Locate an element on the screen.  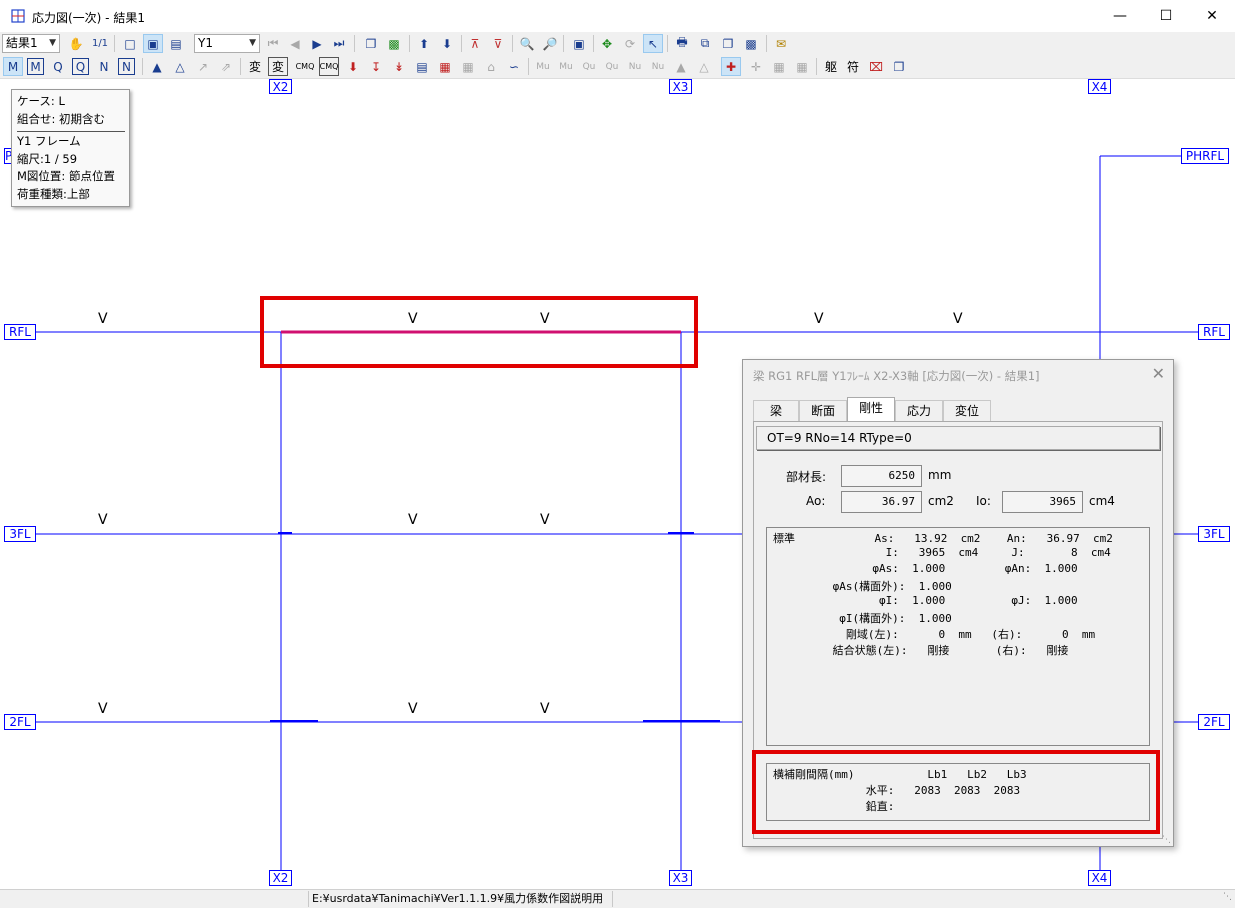
reaction-box-icon: △ is located at coordinates (180, 66).